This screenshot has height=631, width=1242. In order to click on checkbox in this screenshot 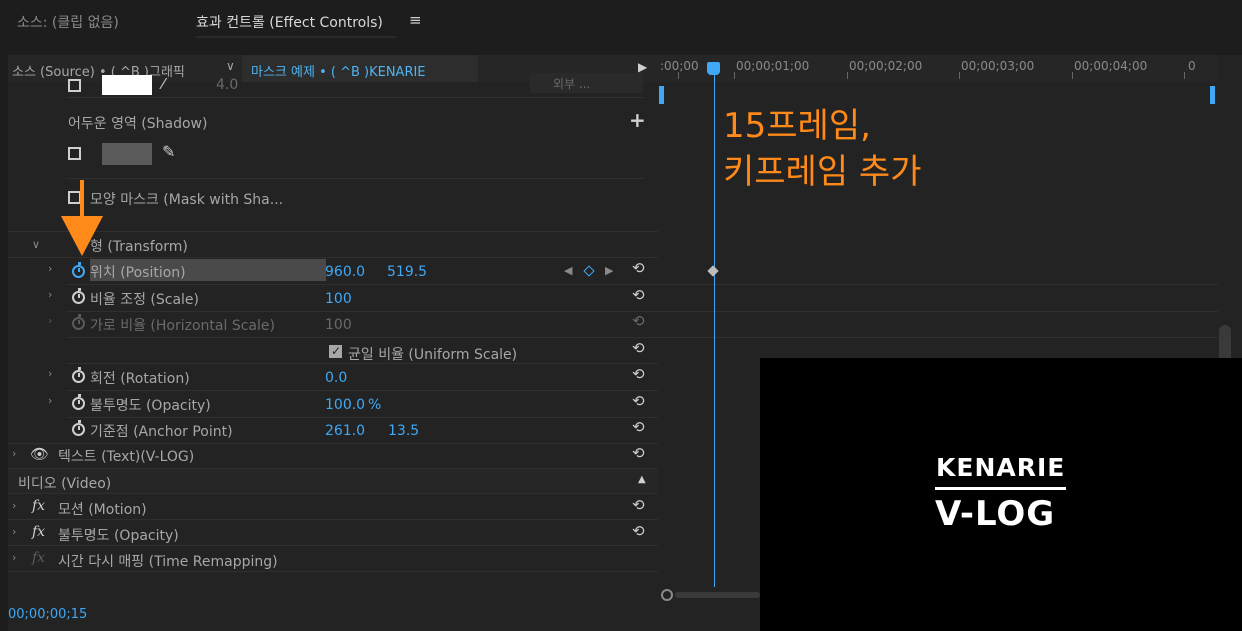, I will do `click(74, 85)`.